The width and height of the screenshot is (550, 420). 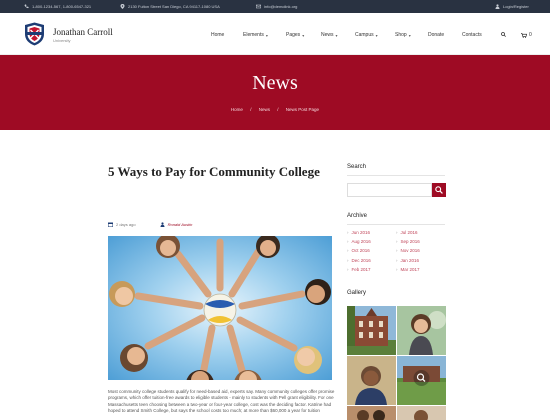 I want to click on student-man-photo, so click(x=371, y=380).